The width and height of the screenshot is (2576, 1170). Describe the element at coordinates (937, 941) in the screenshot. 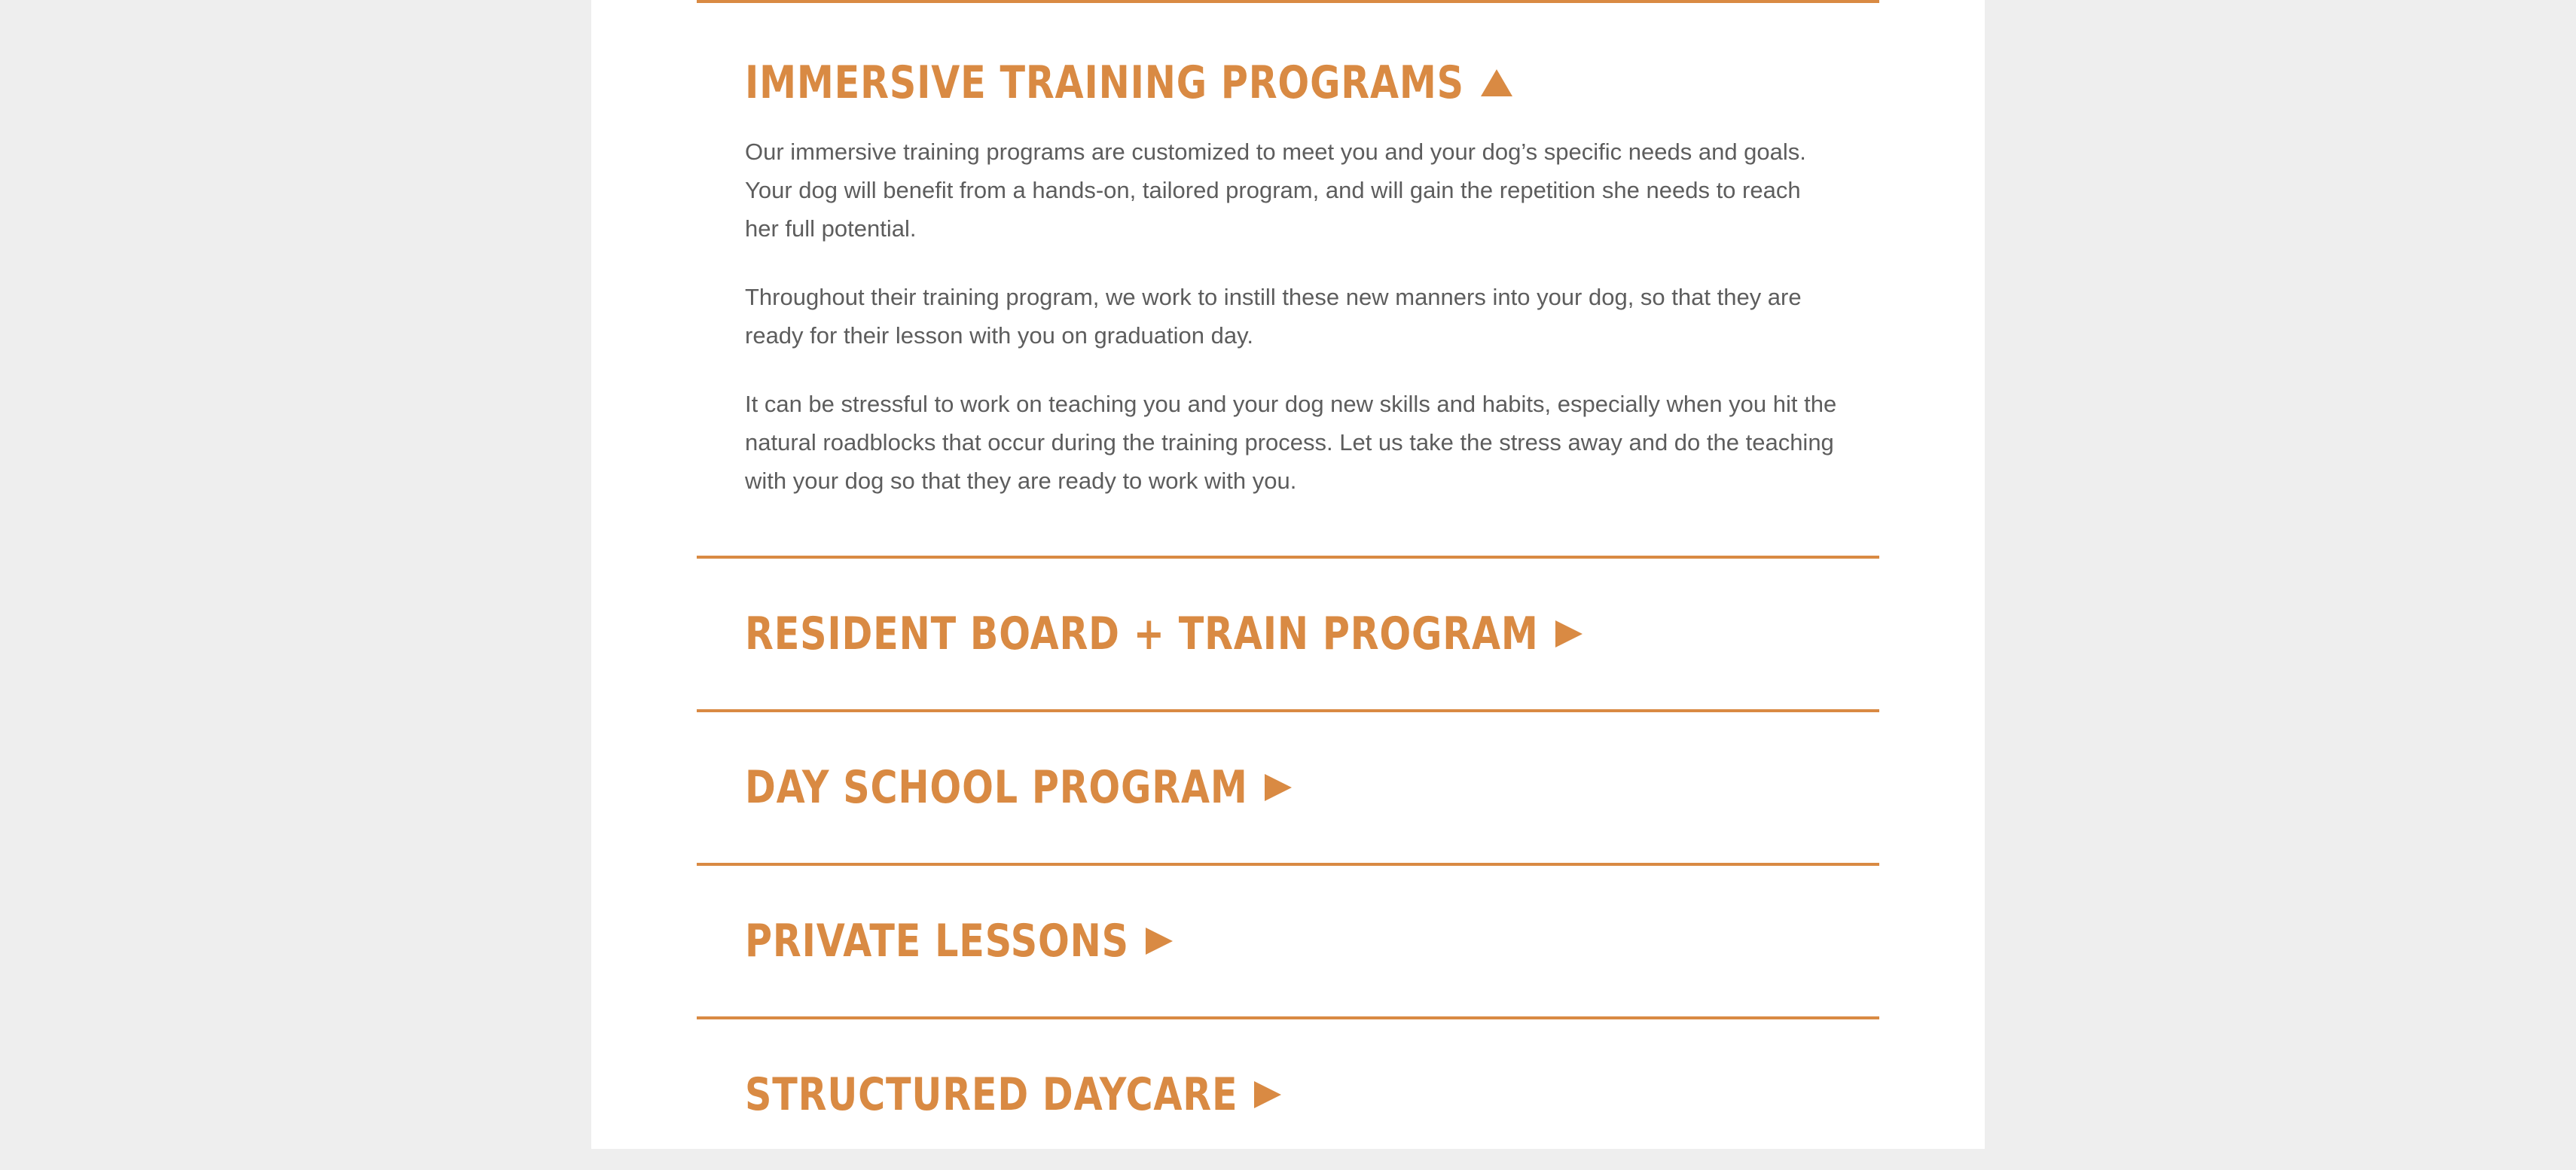

I see `section-title: PRIVATE LESSONS` at that location.